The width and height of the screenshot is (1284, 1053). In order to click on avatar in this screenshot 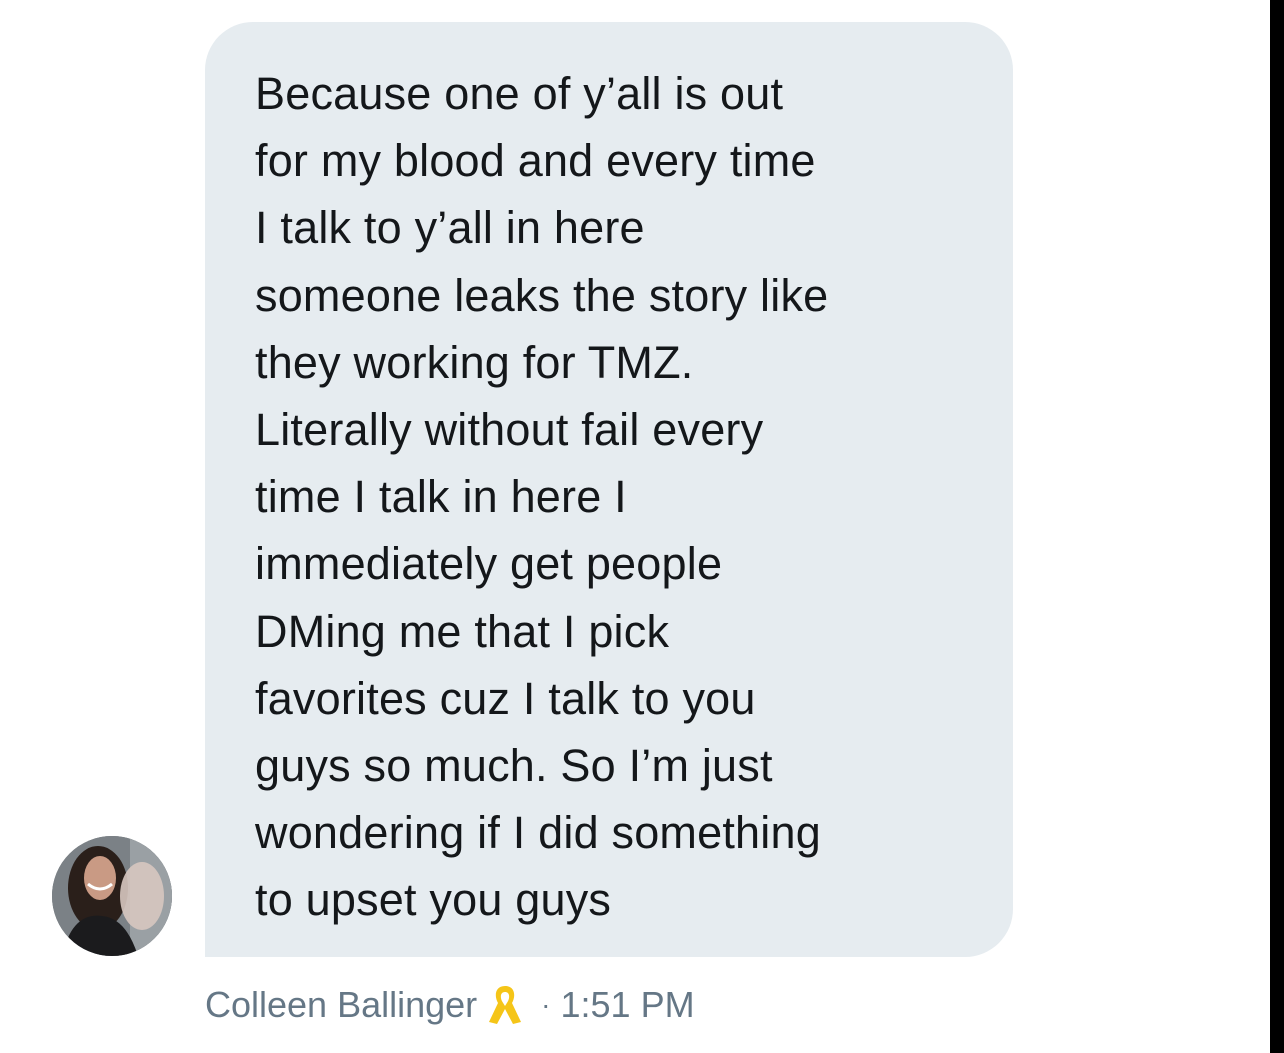, I will do `click(112, 896)`.